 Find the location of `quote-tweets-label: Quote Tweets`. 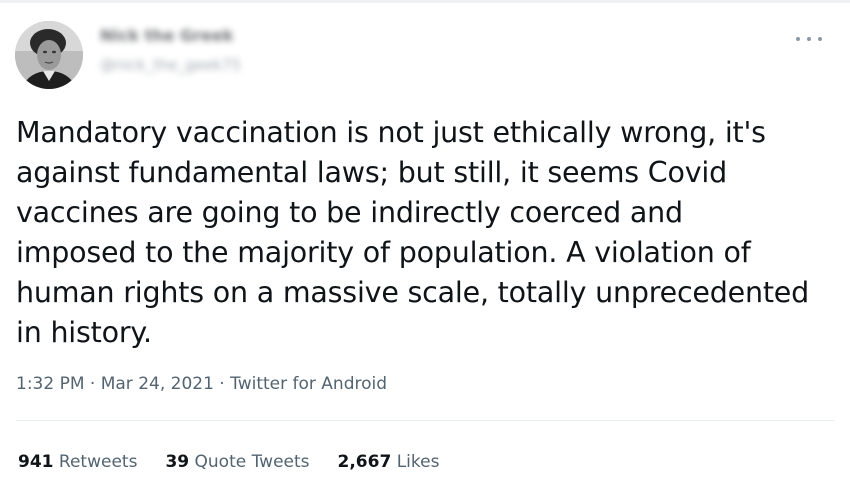

quote-tweets-label: Quote Tweets is located at coordinates (252, 462).